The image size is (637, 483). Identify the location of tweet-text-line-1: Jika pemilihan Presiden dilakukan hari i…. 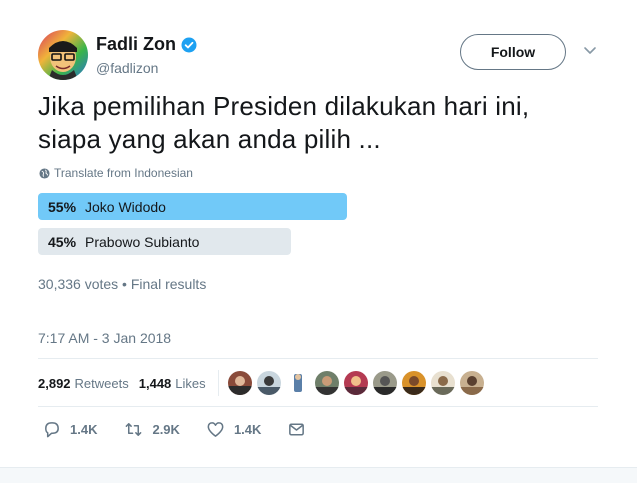
(284, 106).